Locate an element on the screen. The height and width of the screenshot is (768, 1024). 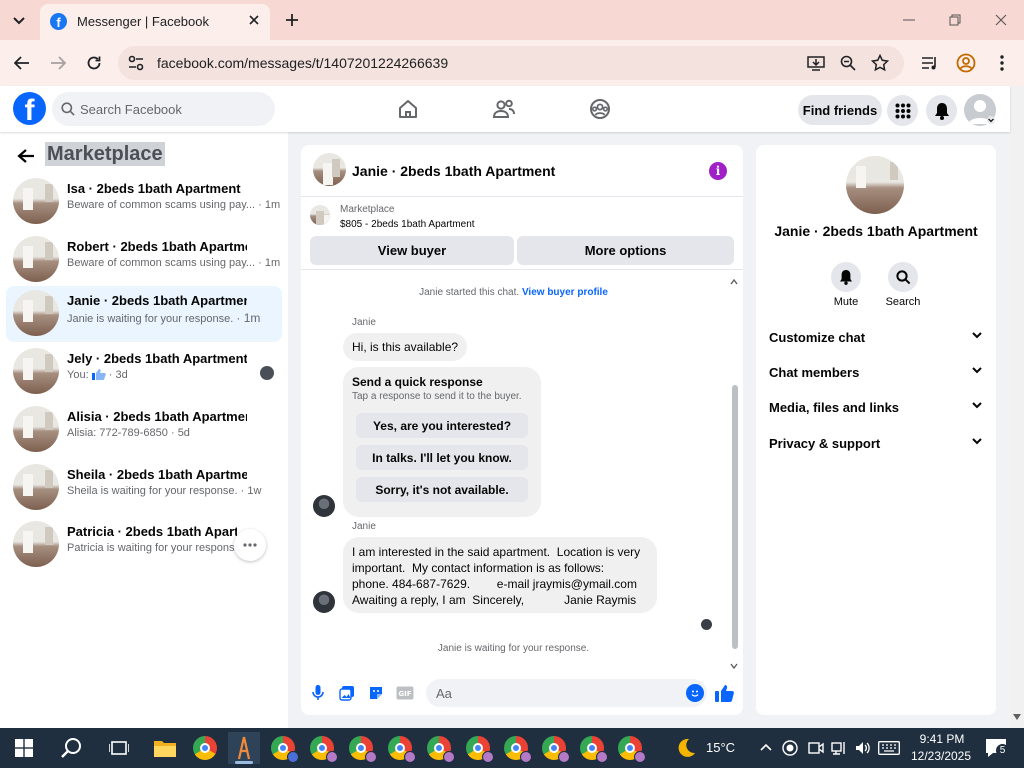
find-friends-button: Find friends is located at coordinates (840, 110).